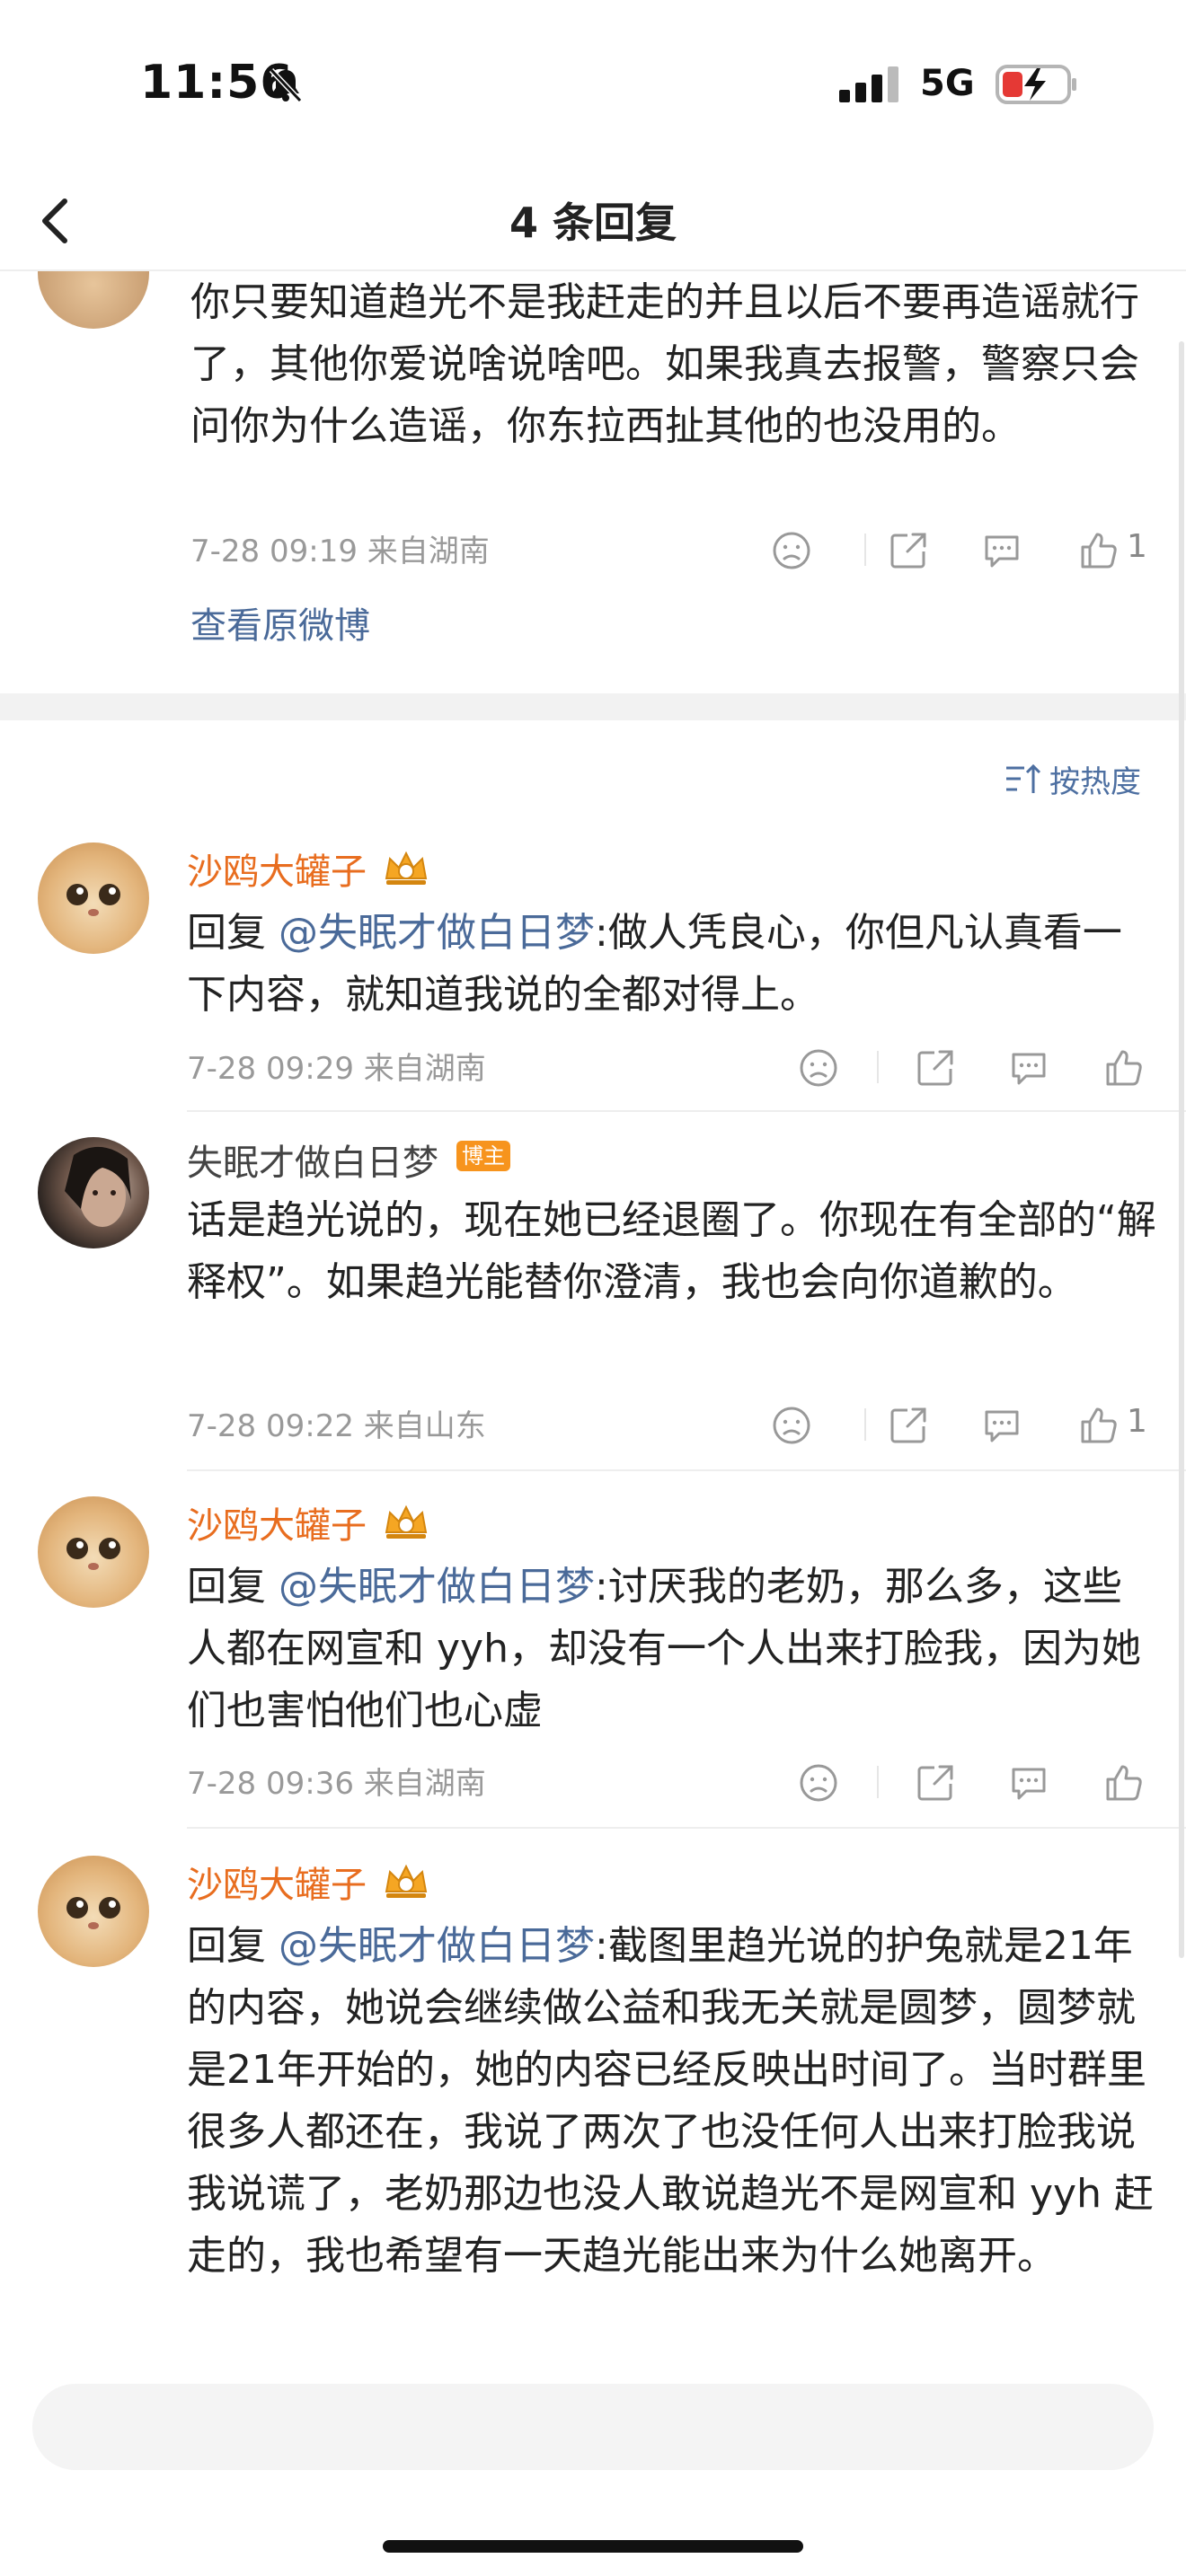  I want to click on comment-meta: 7-28 09:22 来自山东, so click(336, 1426).